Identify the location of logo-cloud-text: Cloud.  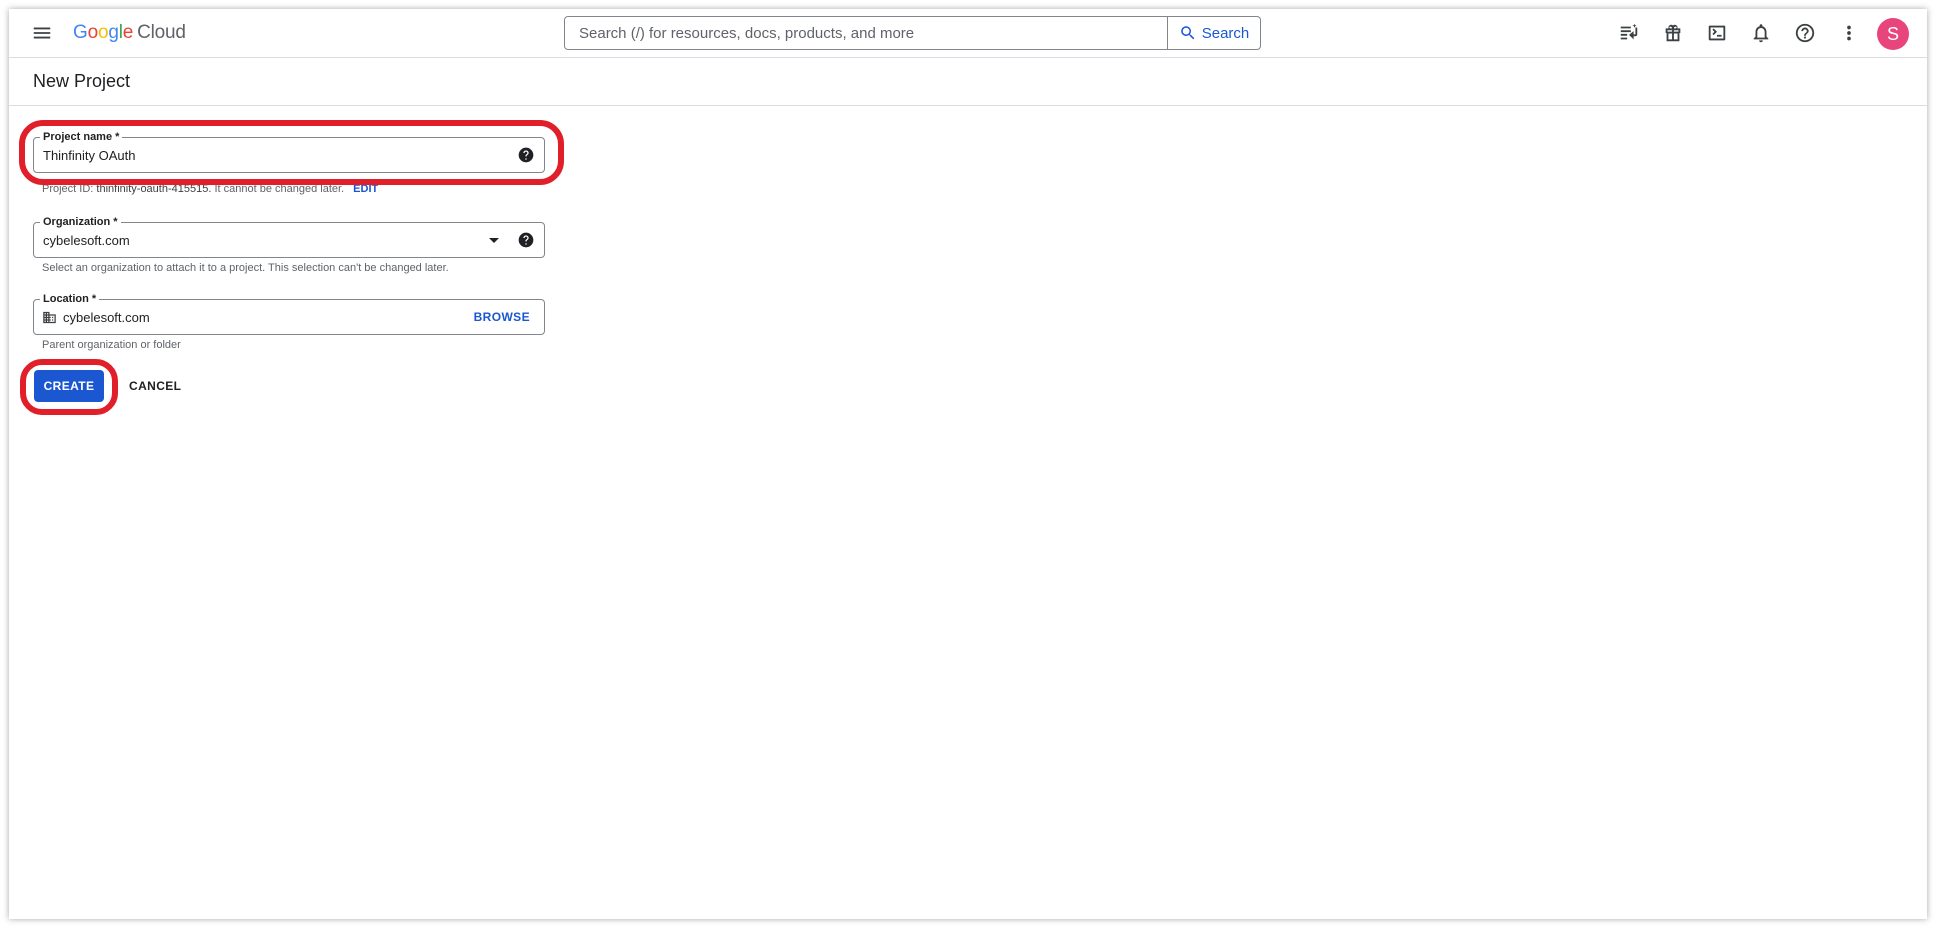
(161, 32).